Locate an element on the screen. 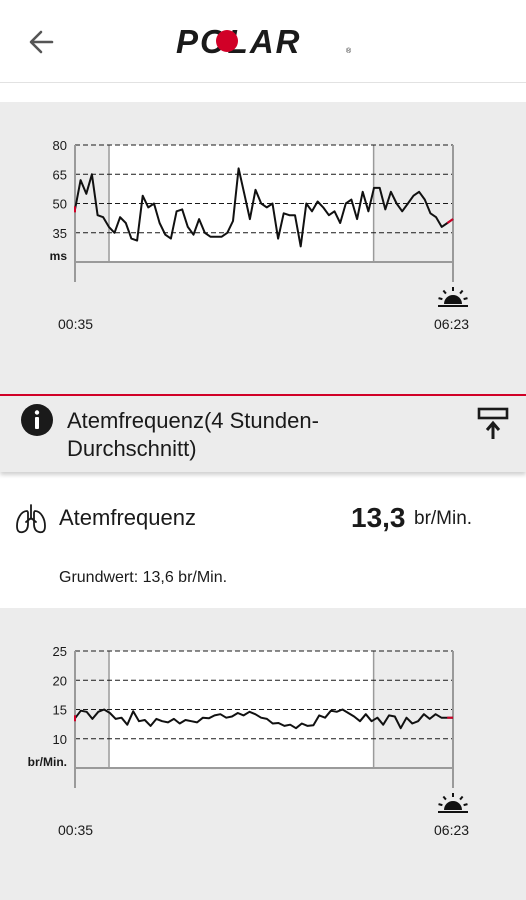 The width and height of the screenshot is (526, 900). y-tick-label: 25 is located at coordinates (60, 651).